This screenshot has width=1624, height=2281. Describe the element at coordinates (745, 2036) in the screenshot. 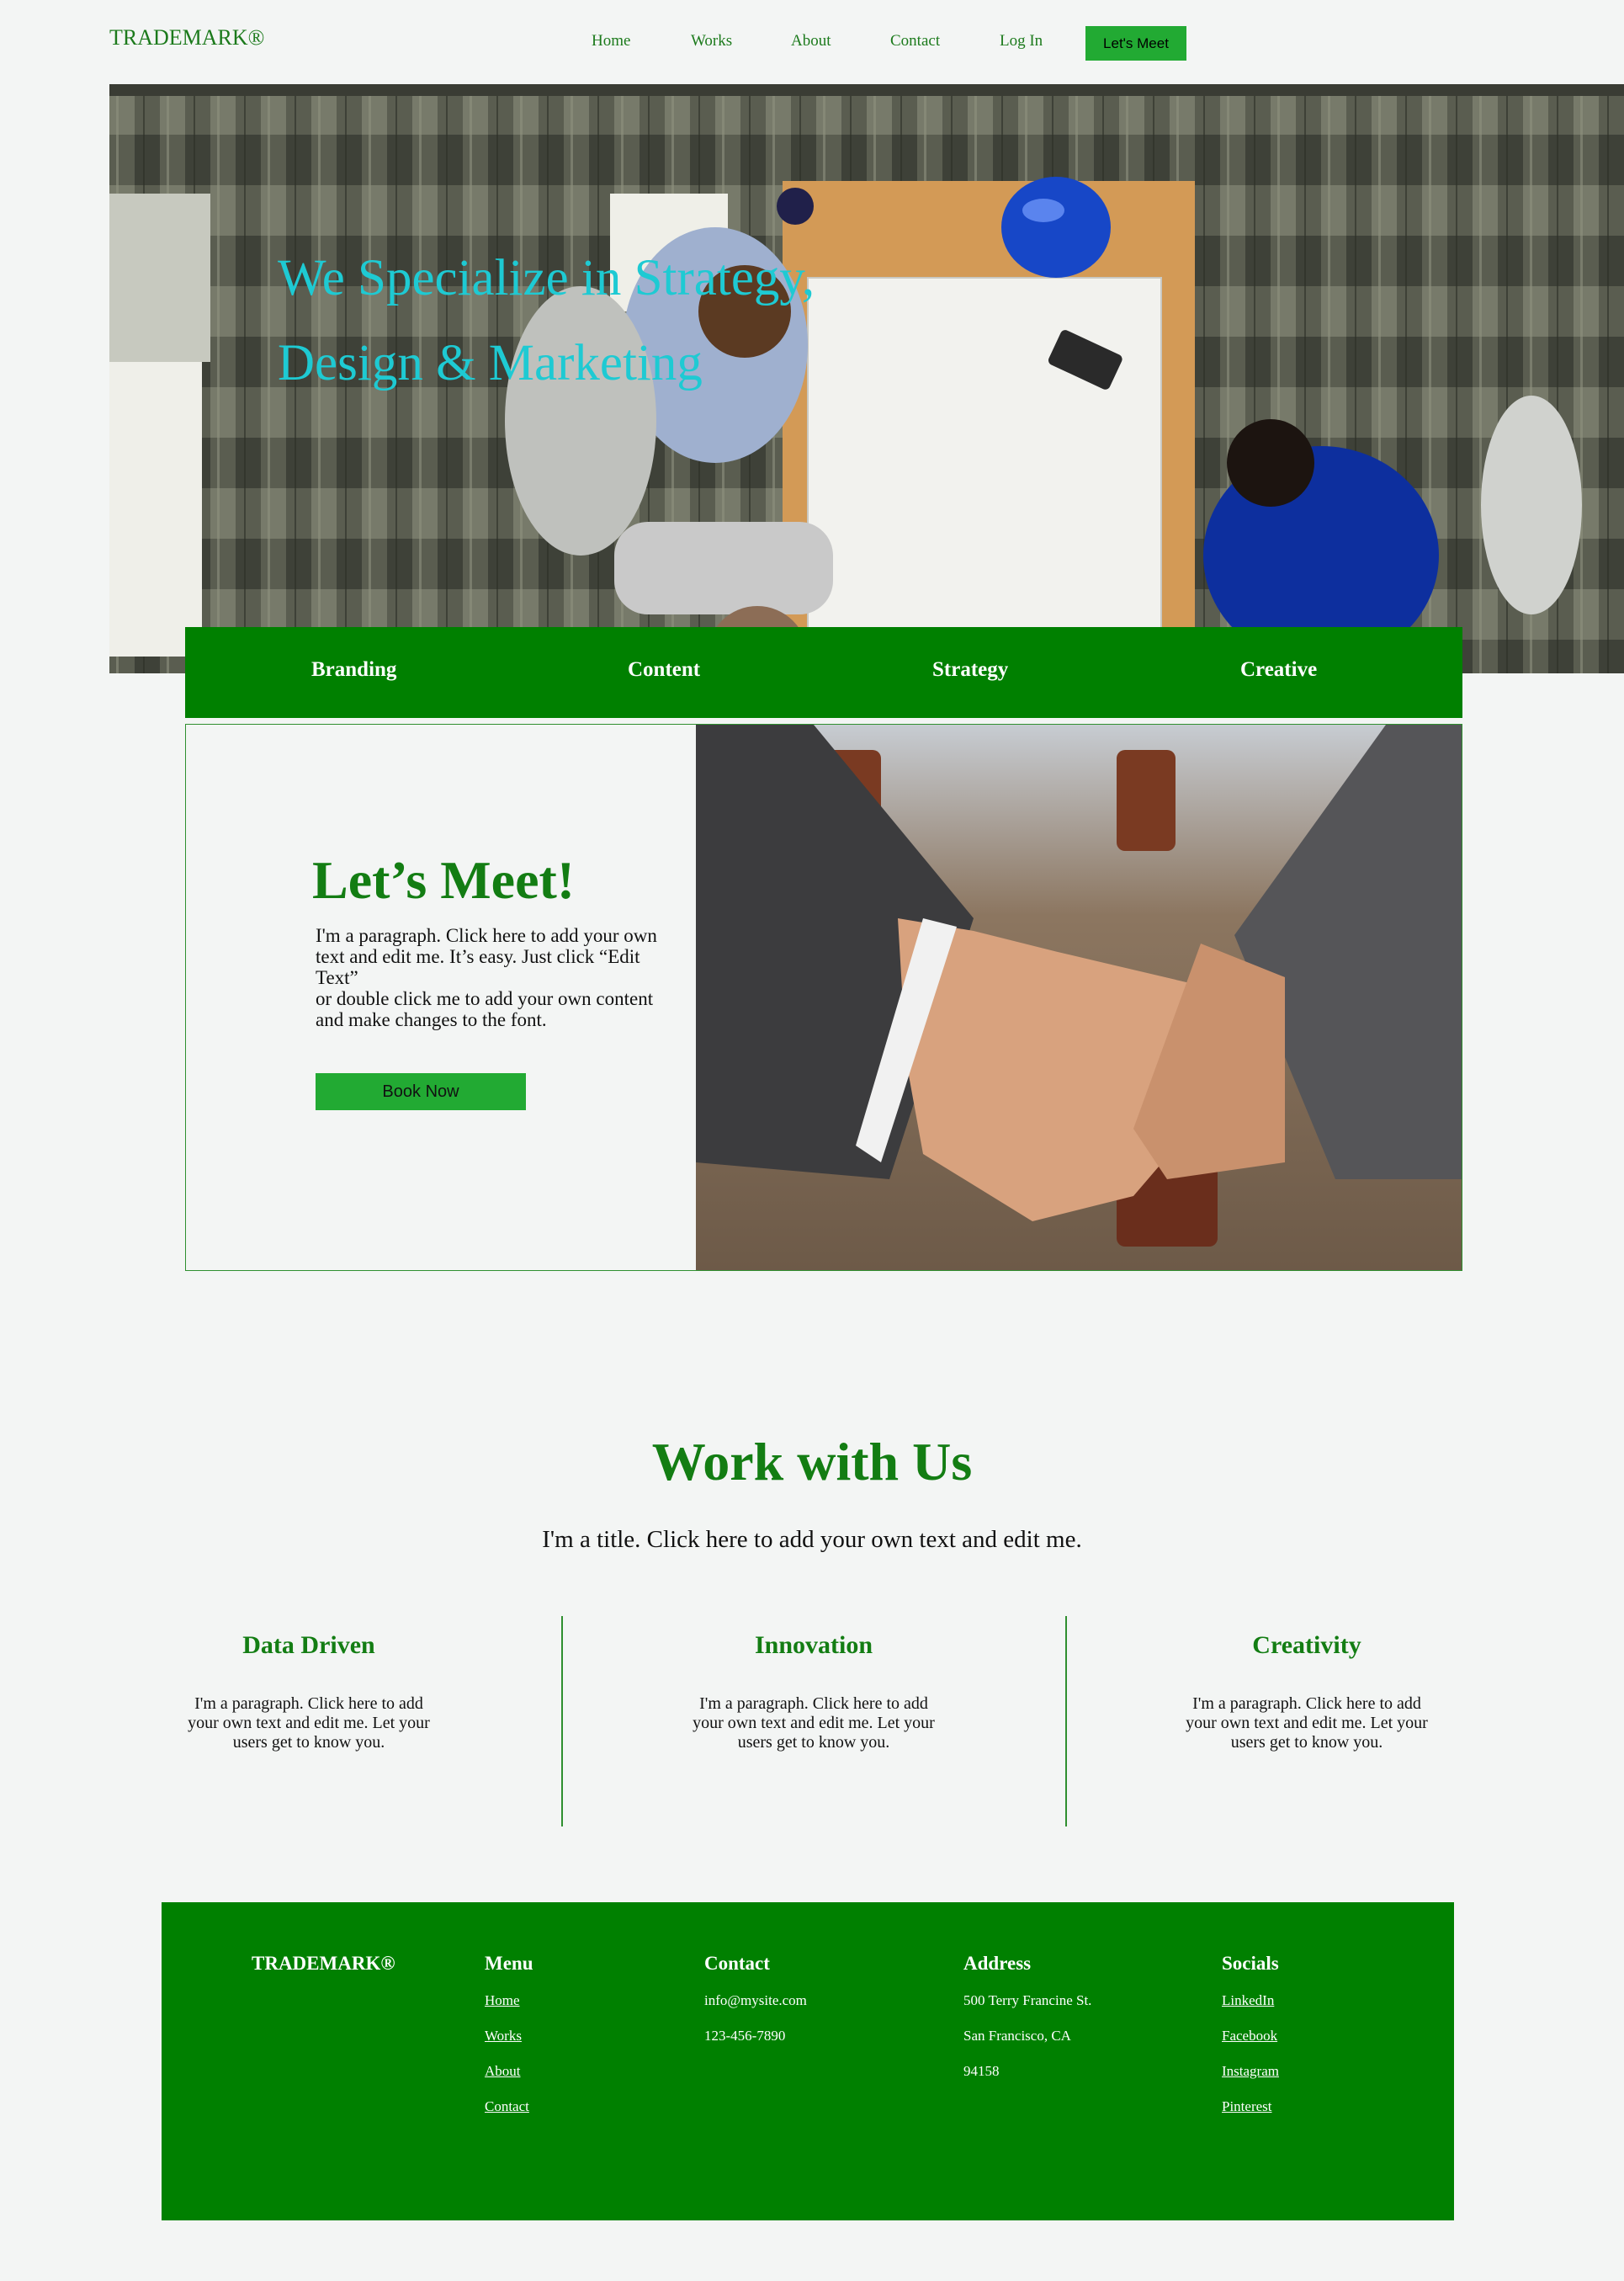

I see `footer-phone: 123-456-7890` at that location.